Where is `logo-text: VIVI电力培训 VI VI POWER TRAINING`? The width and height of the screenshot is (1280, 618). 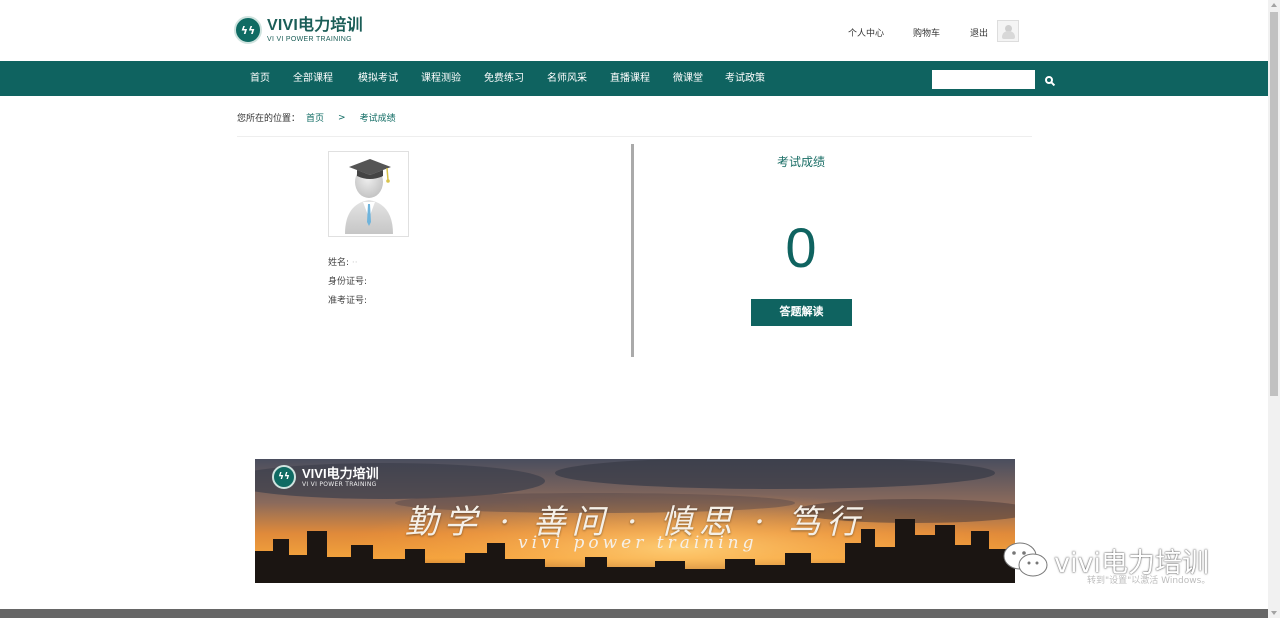 logo-text: VIVI电力培训 VI VI POWER TRAINING is located at coordinates (315, 29).